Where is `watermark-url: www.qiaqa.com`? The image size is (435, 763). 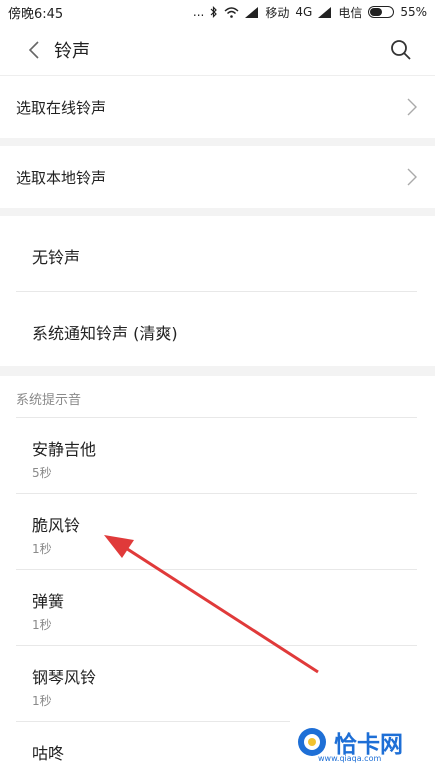 watermark-url: www.qiaqa.com is located at coordinates (350, 758).